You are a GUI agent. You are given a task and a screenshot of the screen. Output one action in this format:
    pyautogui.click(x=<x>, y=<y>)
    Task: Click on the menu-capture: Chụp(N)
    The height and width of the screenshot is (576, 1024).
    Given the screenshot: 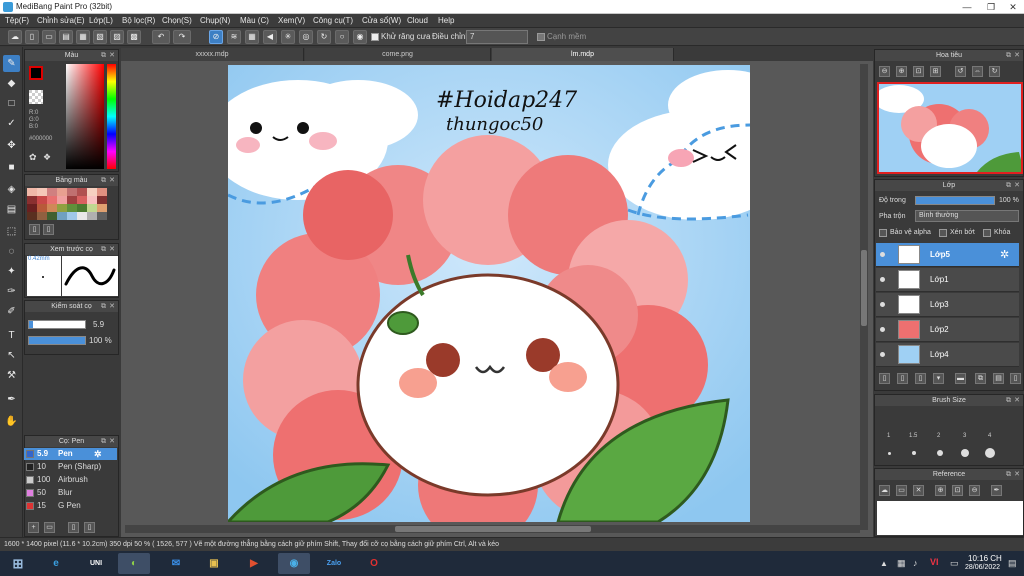 What is the action you would take?
    pyautogui.click(x=215, y=20)
    